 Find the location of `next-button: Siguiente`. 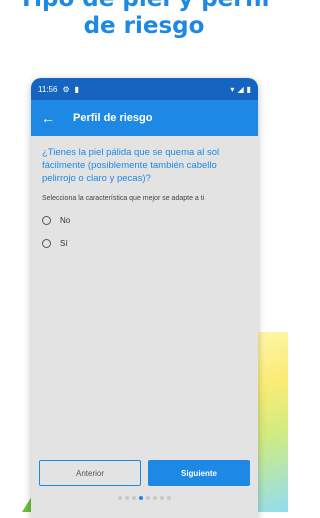

next-button: Siguiente is located at coordinates (199, 473).